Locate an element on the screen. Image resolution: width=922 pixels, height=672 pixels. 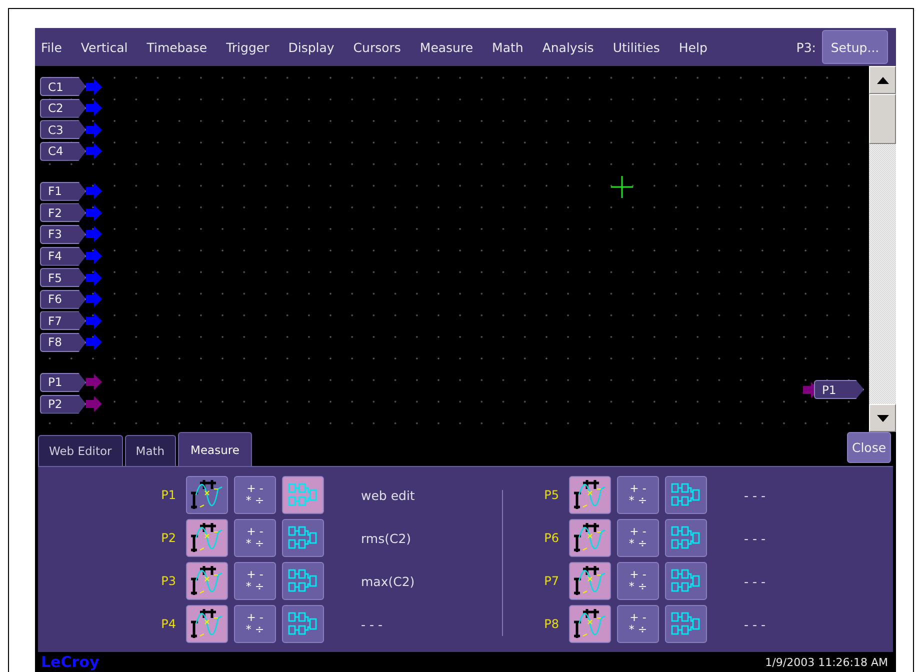
scroll-up-button is located at coordinates (882, 80).